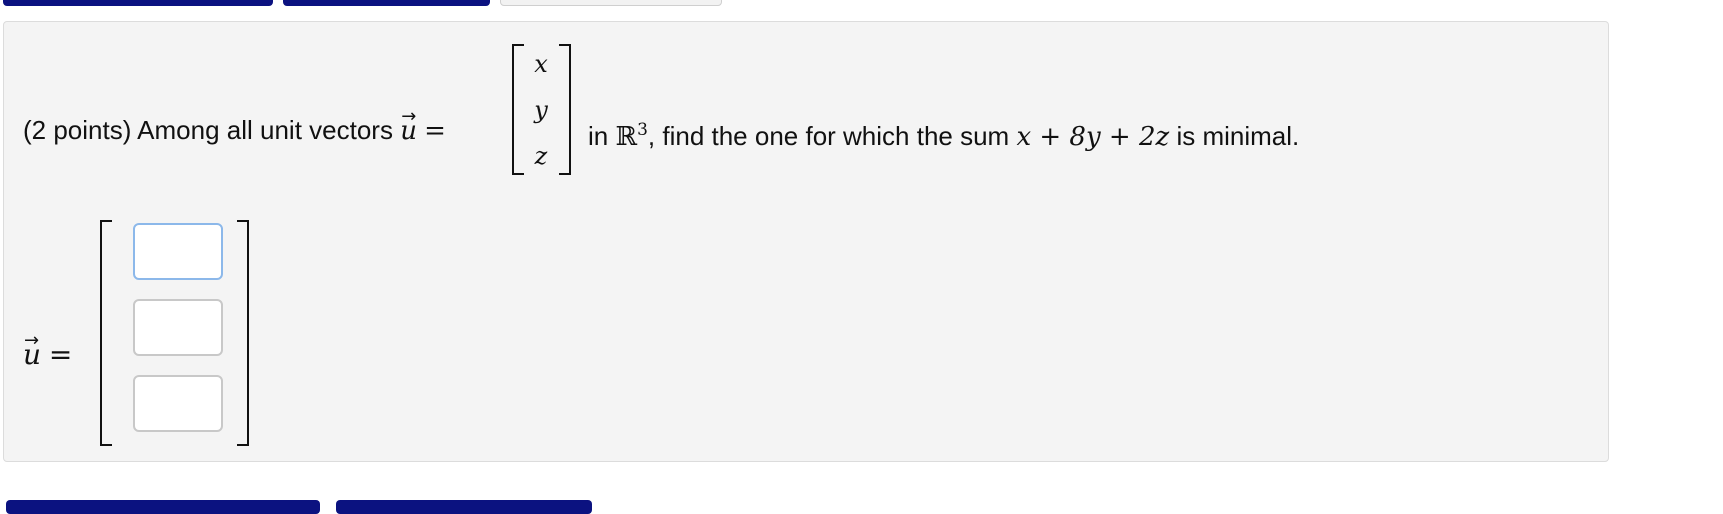 This screenshot has width=1723, height=514. I want to click on answer-right-bracket, so click(243, 333).